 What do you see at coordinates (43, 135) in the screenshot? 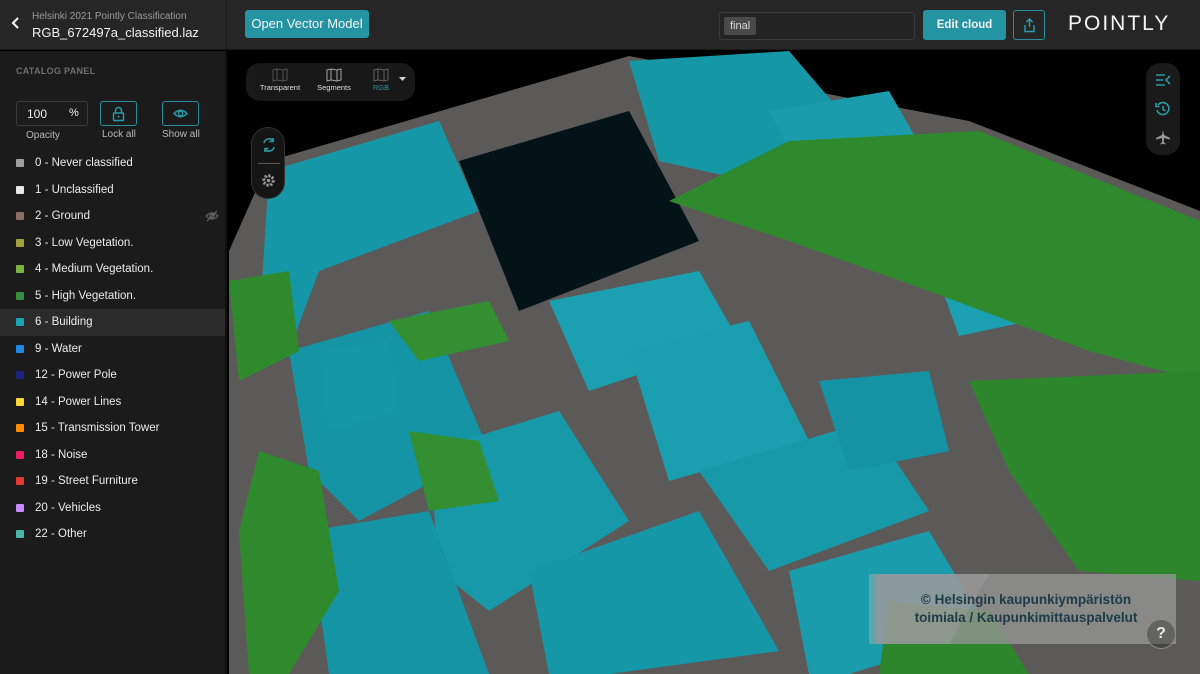
I see `opacity-label: Opacity` at bounding box center [43, 135].